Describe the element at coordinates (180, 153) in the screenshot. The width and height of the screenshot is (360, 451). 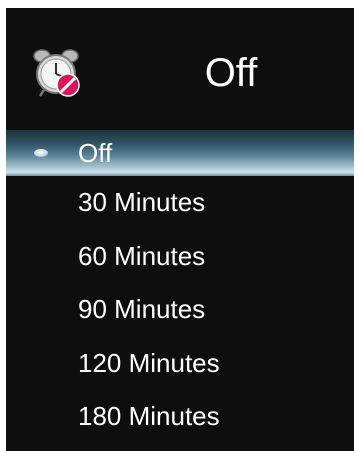
I see `timer-option-off: Off` at that location.